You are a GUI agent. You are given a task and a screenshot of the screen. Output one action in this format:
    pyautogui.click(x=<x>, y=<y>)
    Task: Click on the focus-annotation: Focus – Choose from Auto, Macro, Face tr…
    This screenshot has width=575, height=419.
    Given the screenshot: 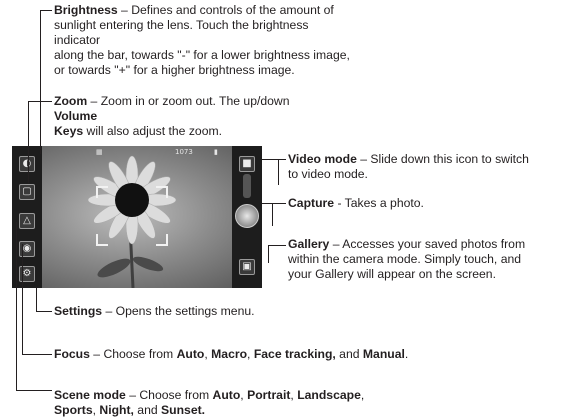 What is the action you would take?
    pyautogui.click(x=231, y=354)
    